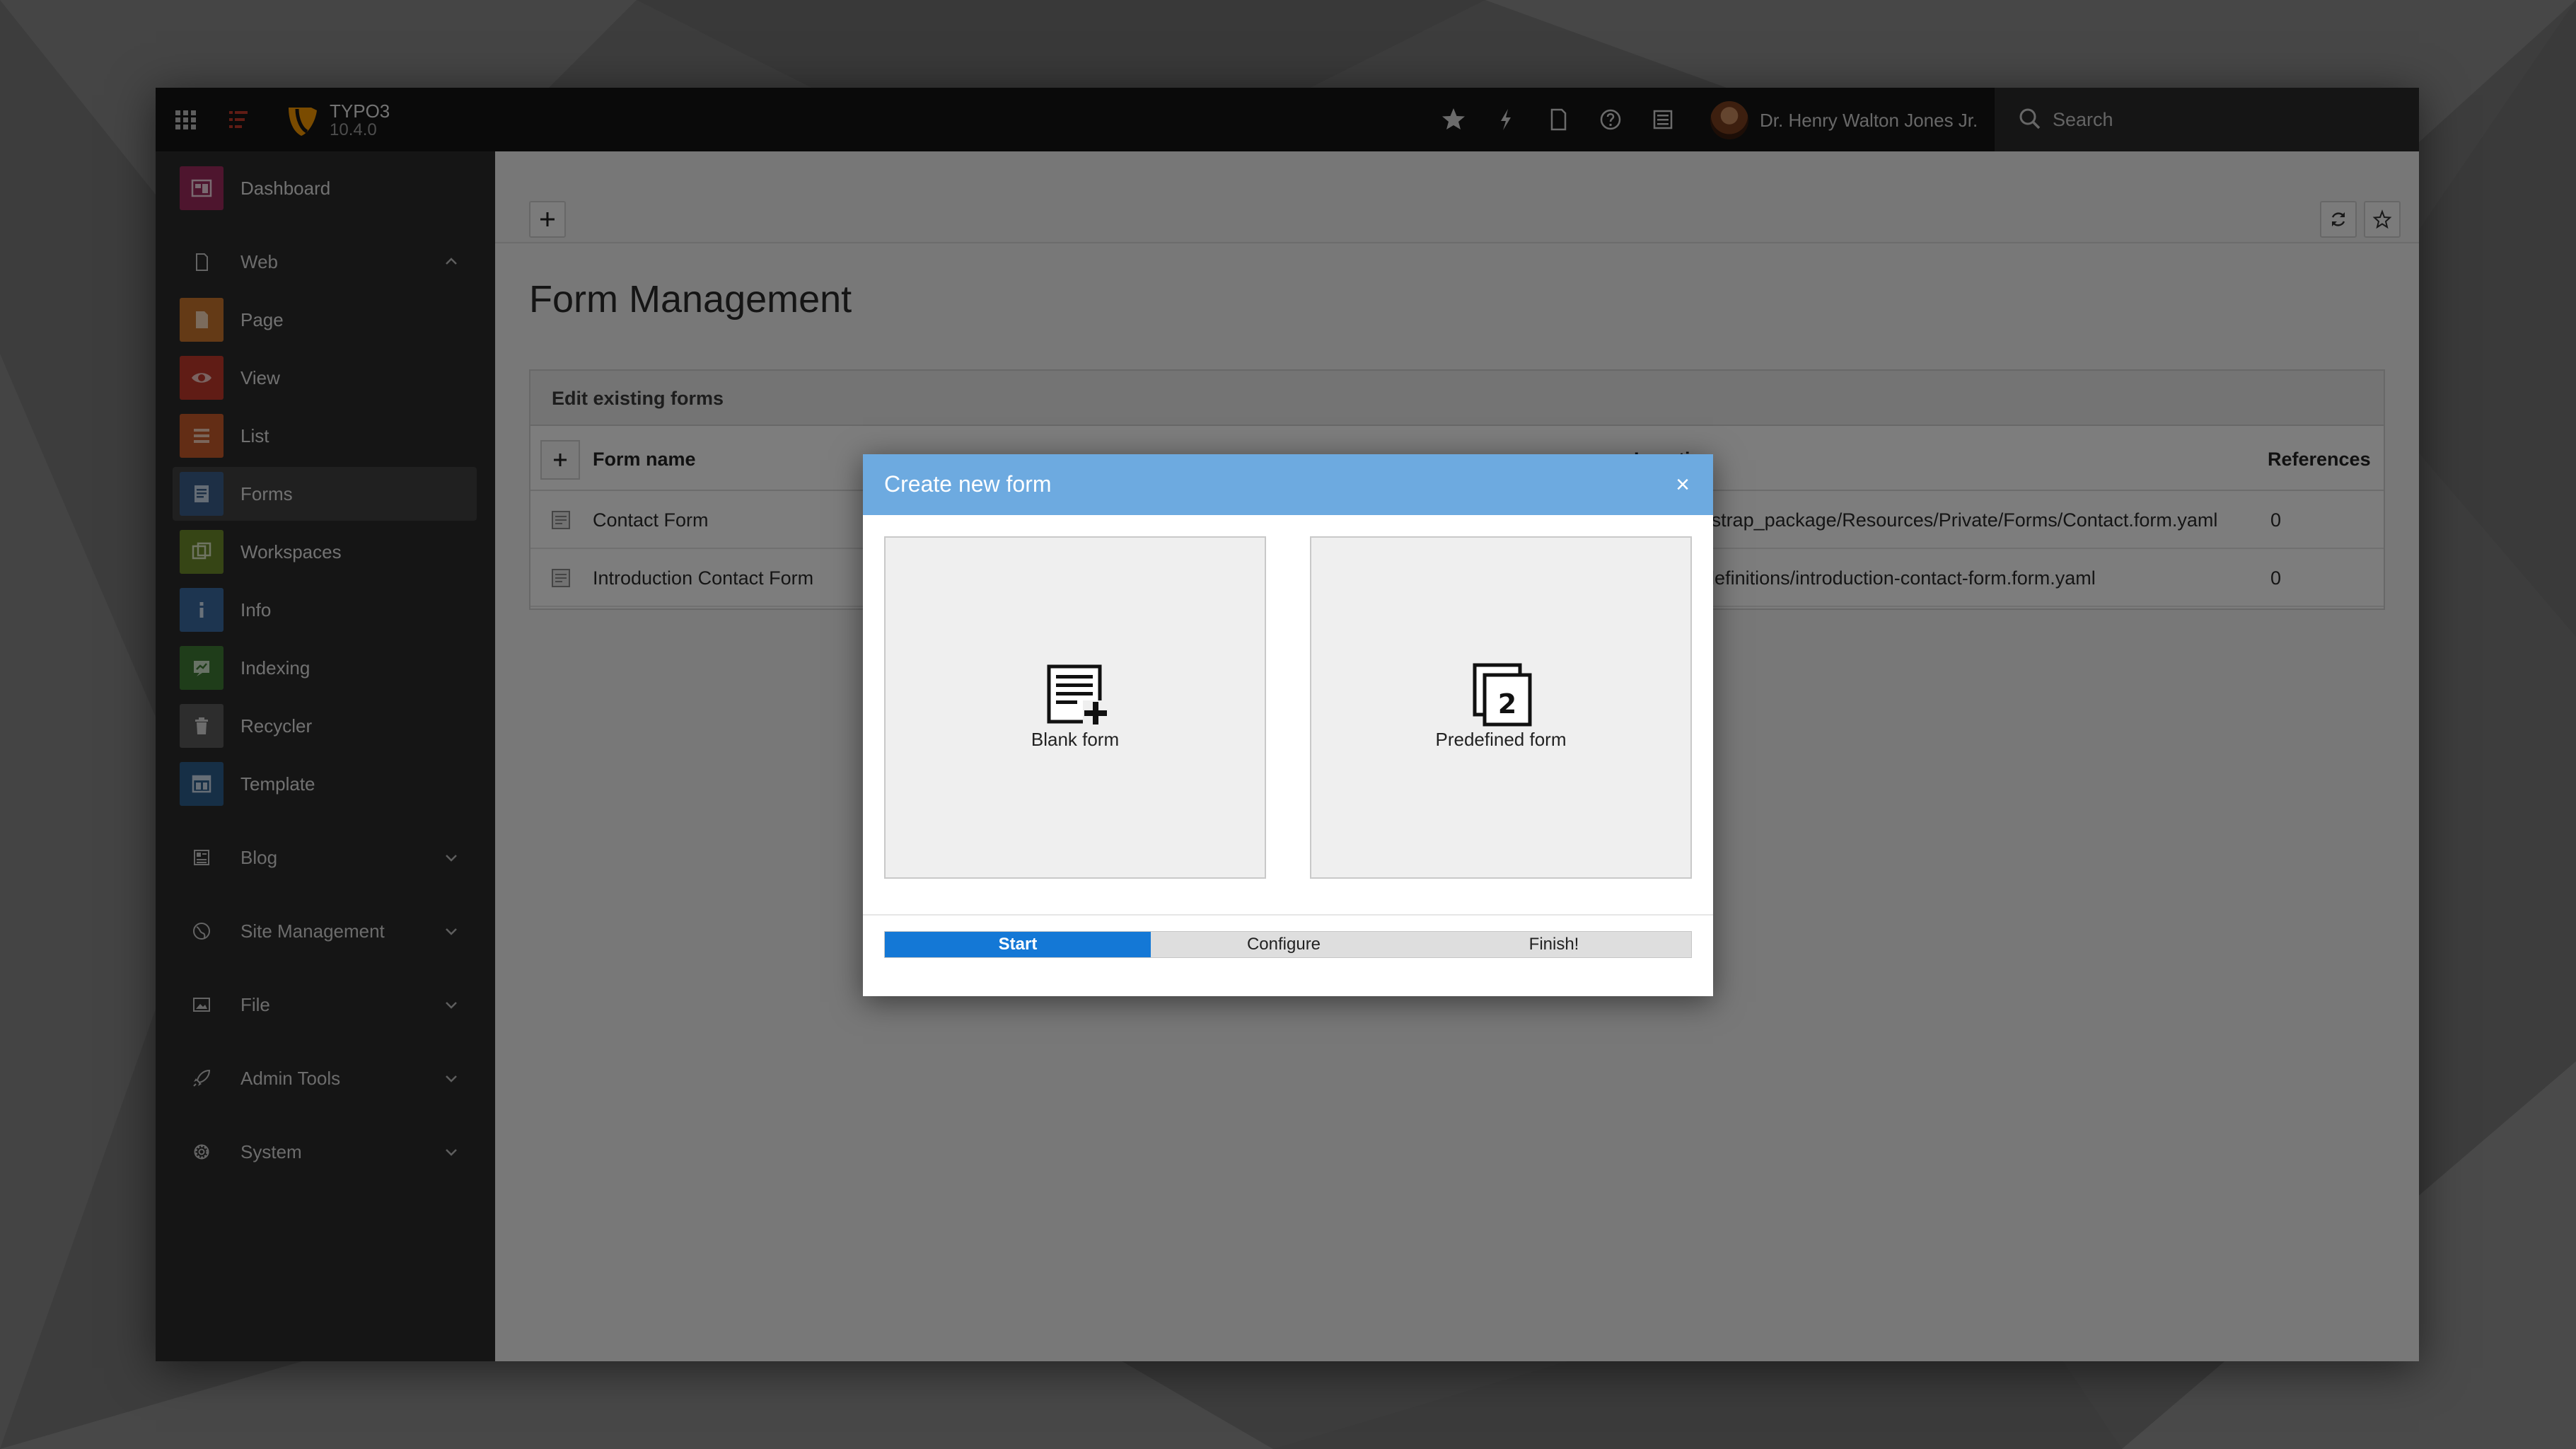  What do you see at coordinates (1682, 484) in the screenshot?
I see `close-icon: ×` at bounding box center [1682, 484].